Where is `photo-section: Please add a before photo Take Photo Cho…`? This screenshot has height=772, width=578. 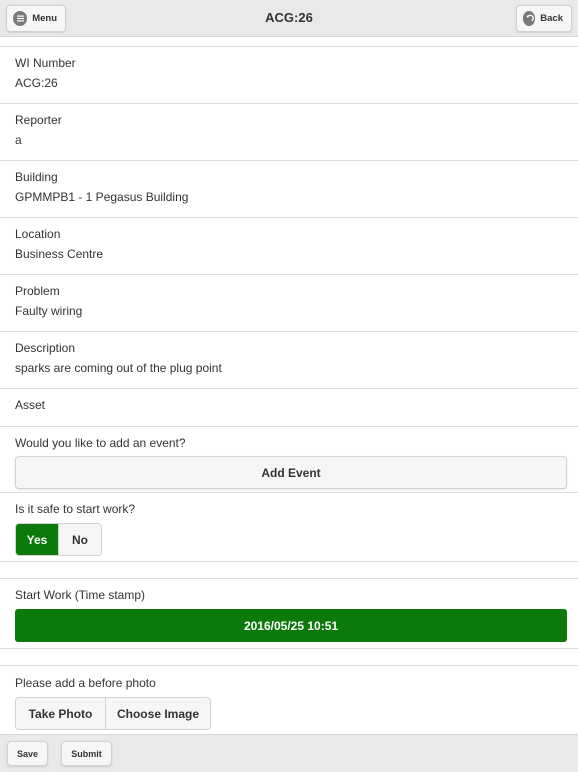
photo-section: Please add a before photo Take Photo Cho… is located at coordinates (289, 700).